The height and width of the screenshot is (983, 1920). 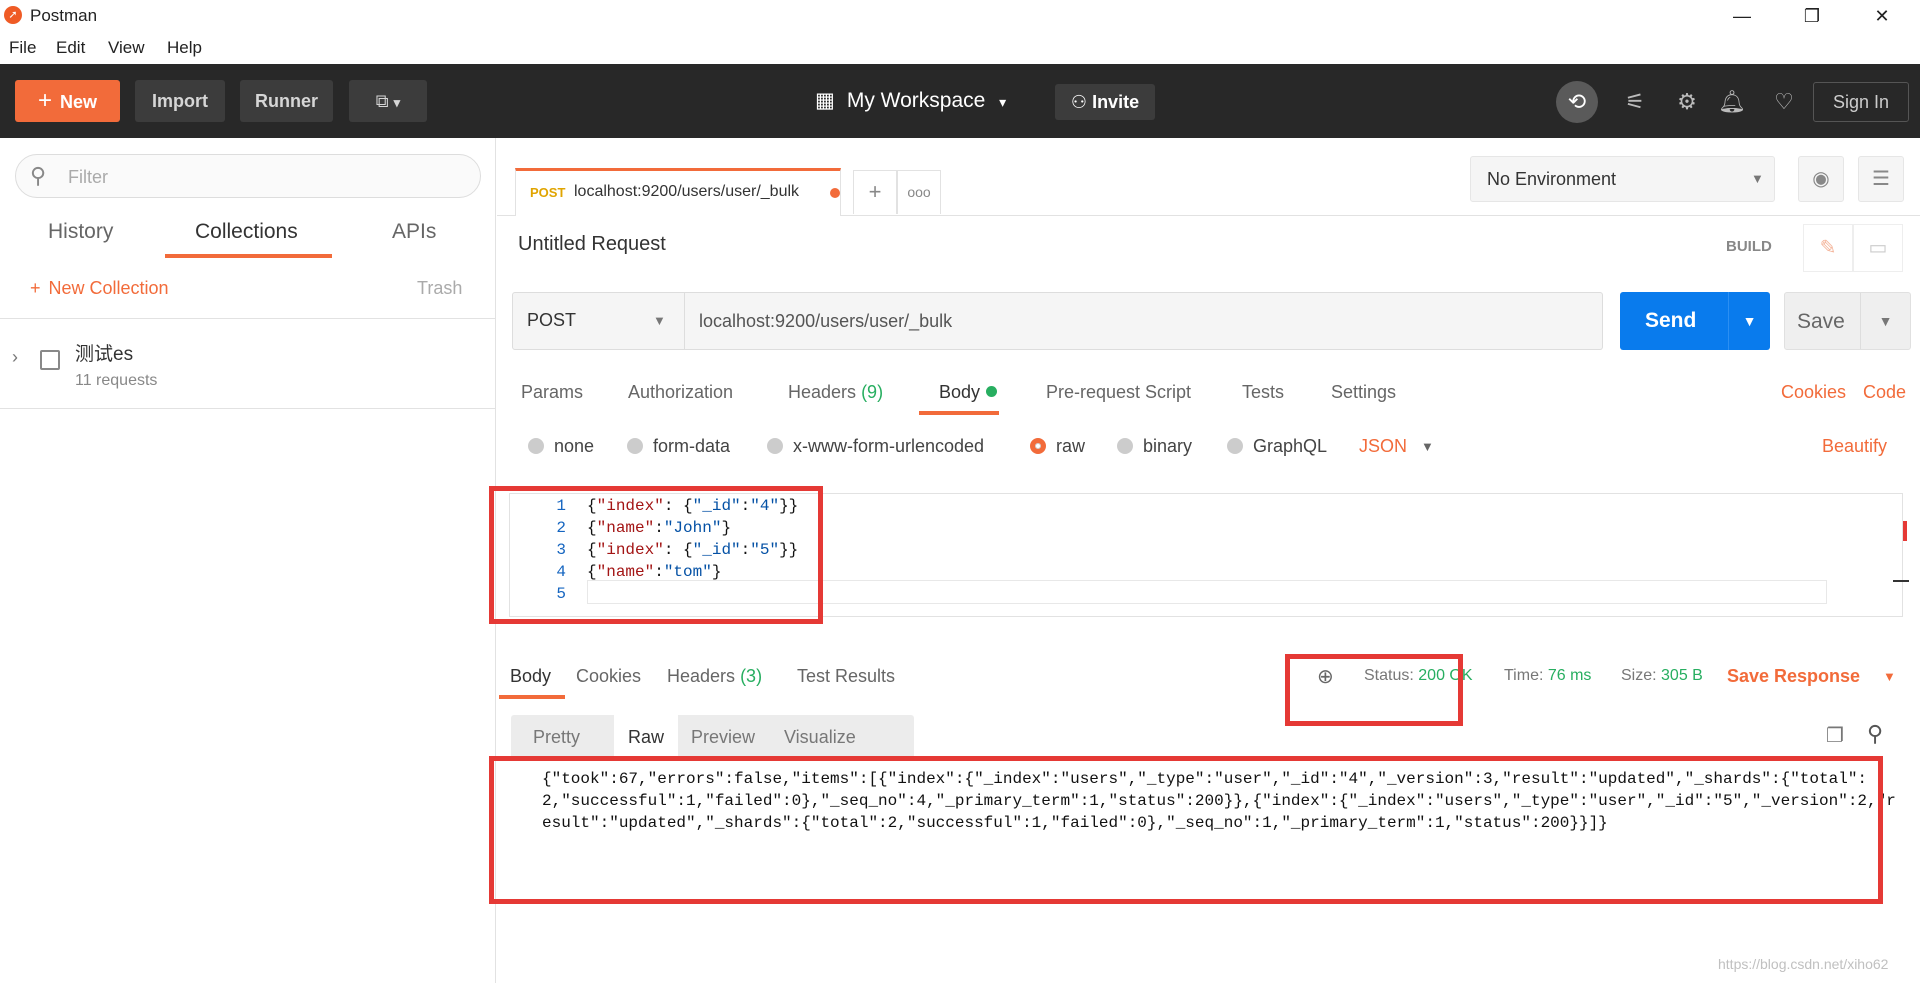 What do you see at coordinates (1813, 392) in the screenshot?
I see `cookies-link: Cookies` at bounding box center [1813, 392].